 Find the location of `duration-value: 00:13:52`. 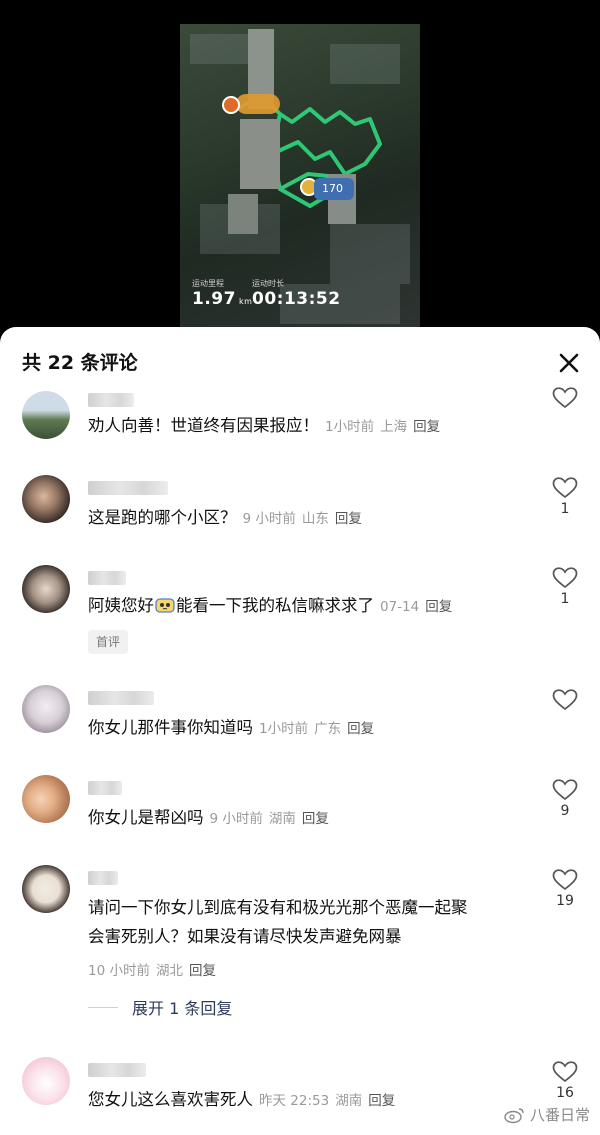

duration-value: 00:13:52 is located at coordinates (296, 299).